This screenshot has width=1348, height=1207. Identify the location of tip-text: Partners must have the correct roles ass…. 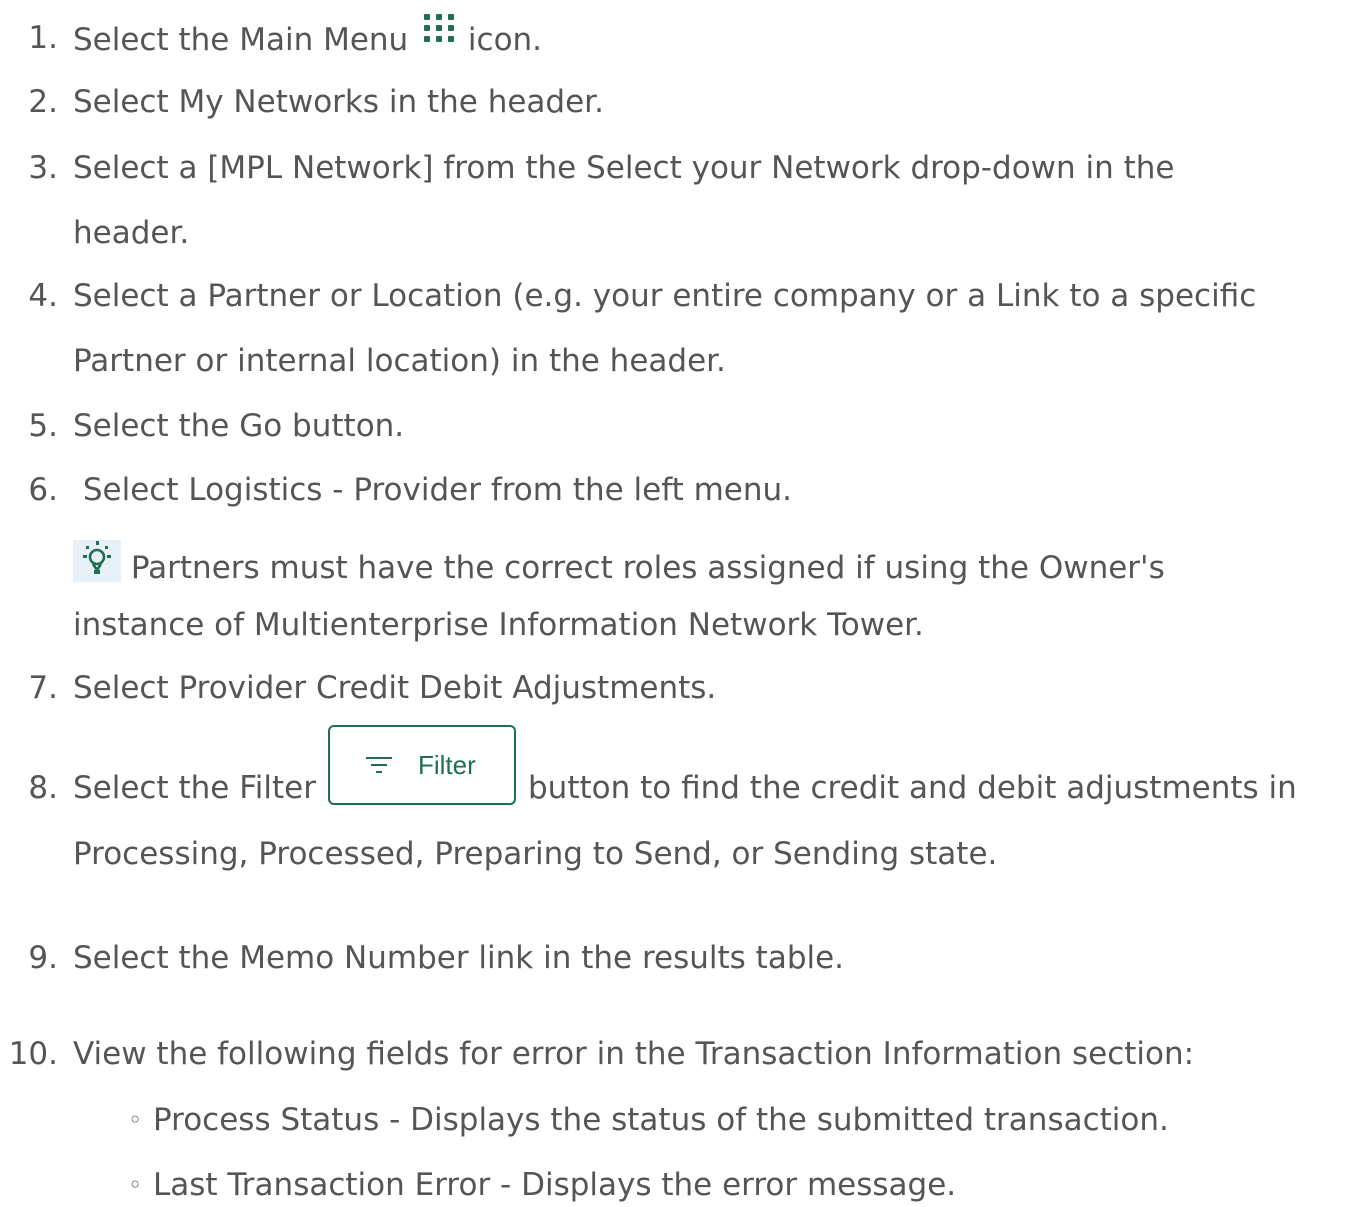
(647, 568).